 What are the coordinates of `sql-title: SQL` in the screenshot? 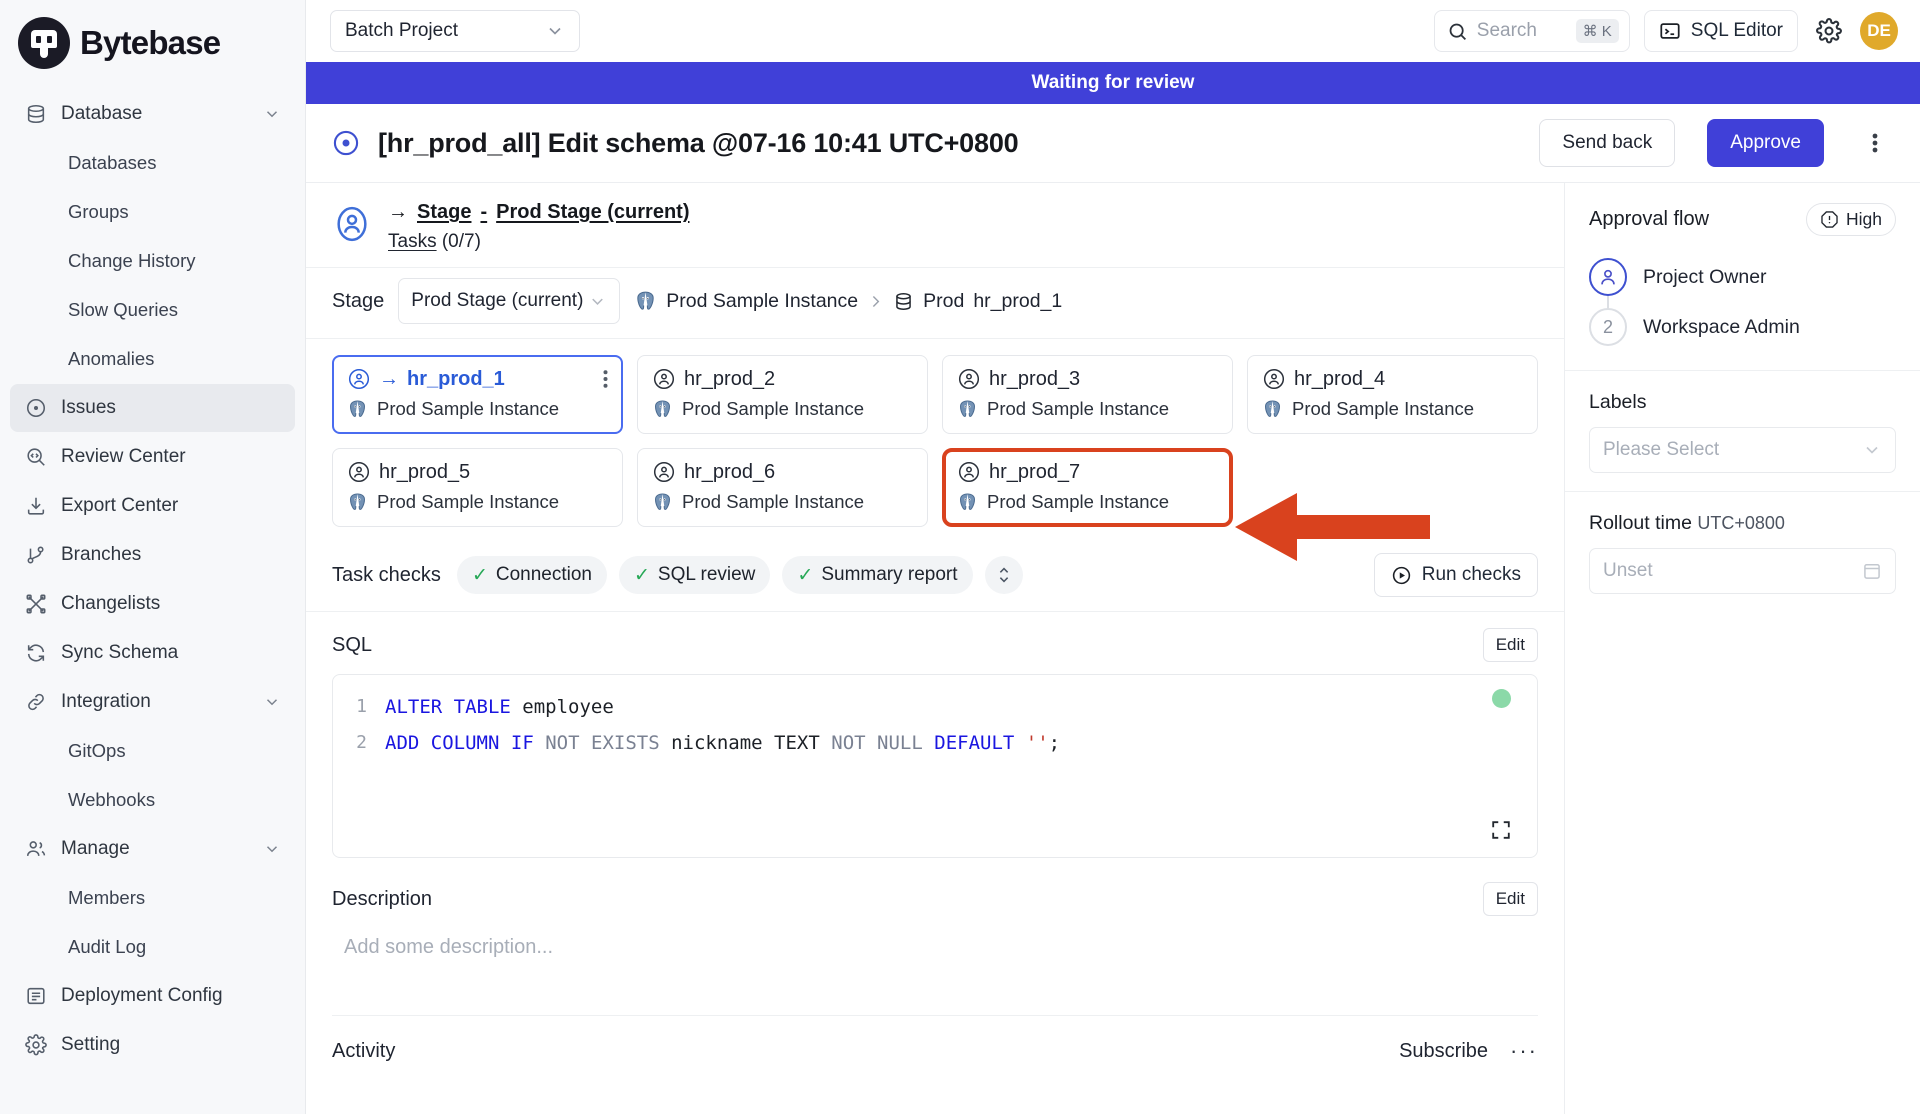 It's located at (352, 644).